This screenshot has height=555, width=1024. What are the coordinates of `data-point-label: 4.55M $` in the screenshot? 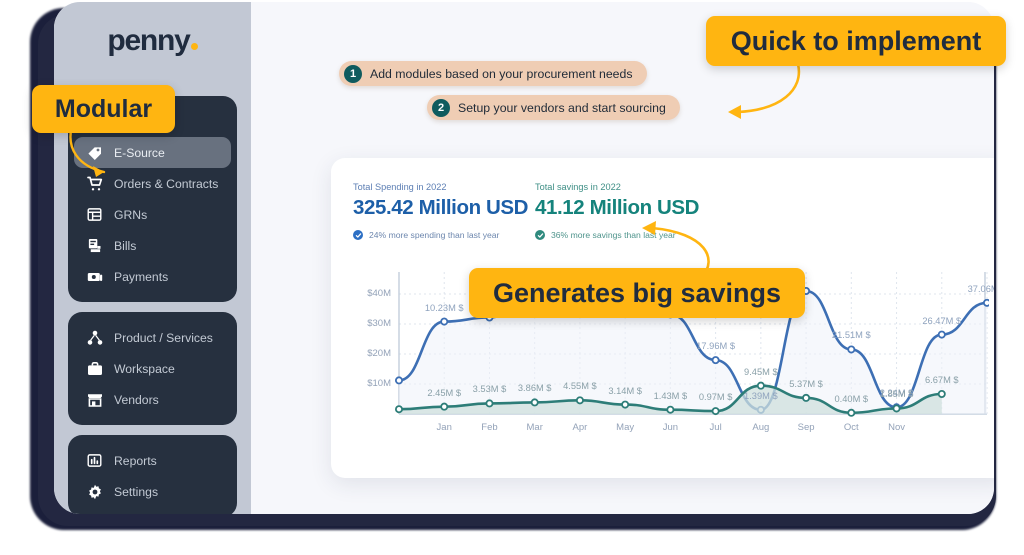 It's located at (580, 386).